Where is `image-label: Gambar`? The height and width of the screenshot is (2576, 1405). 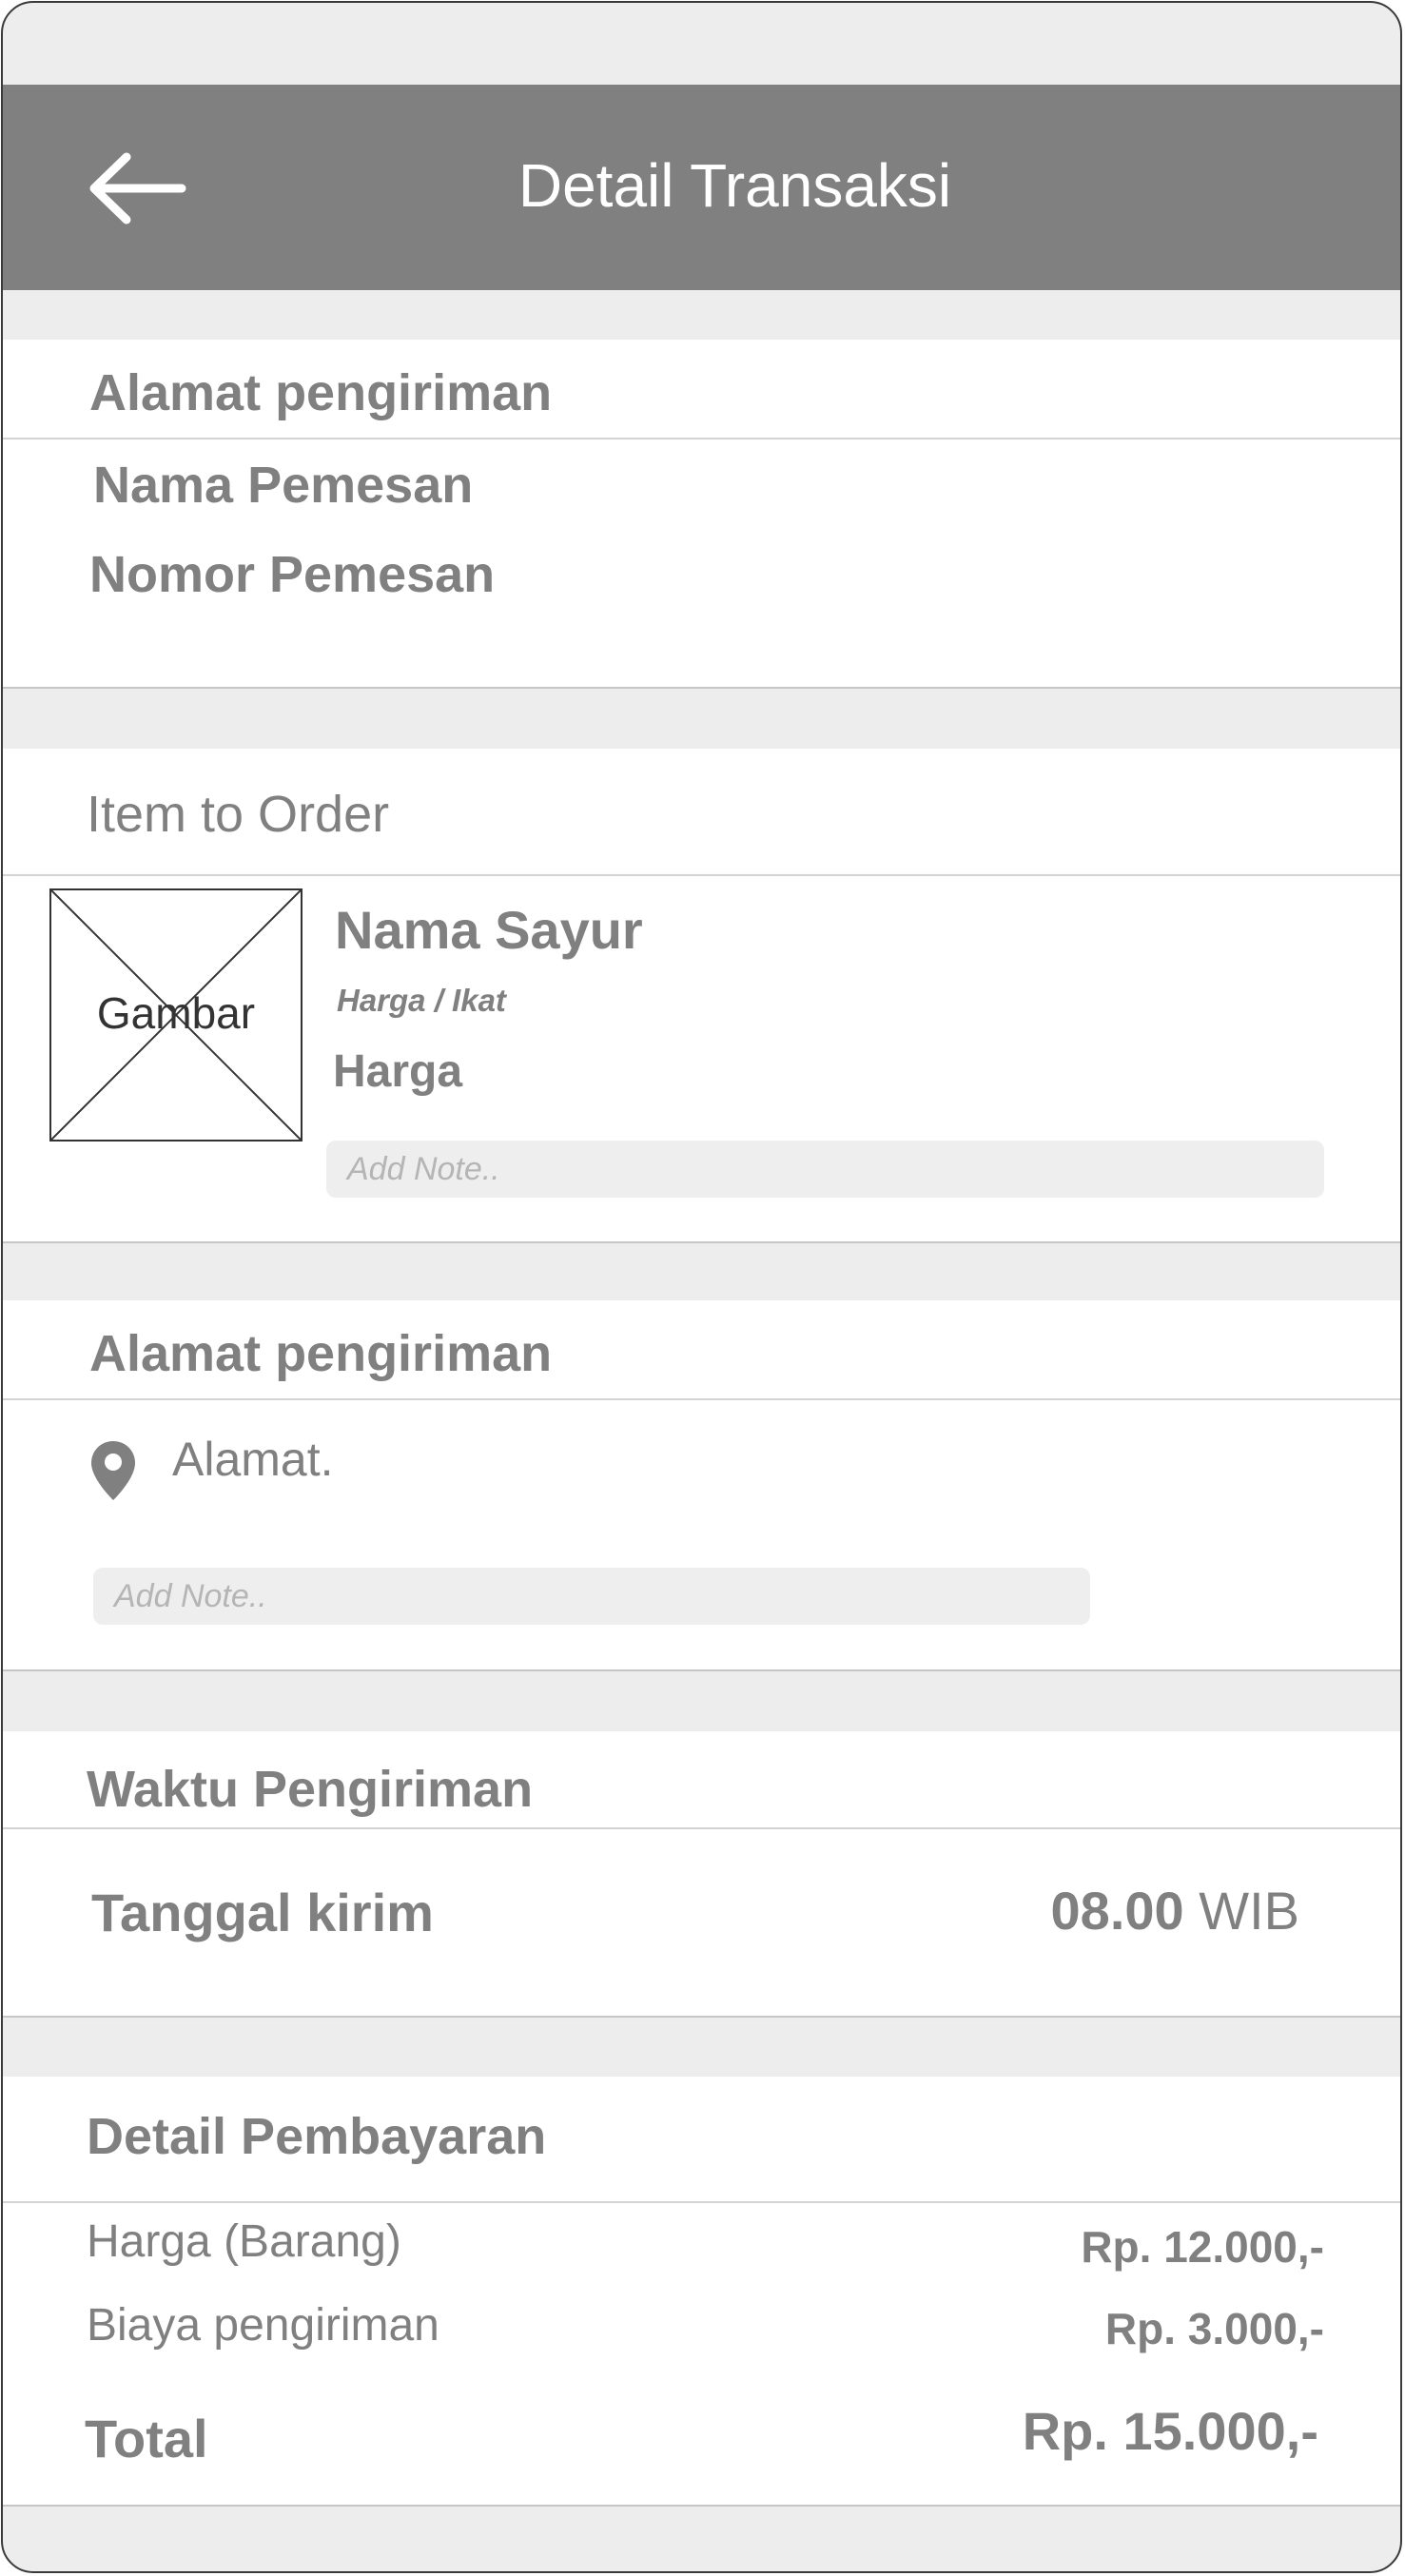
image-label: Gambar is located at coordinates (176, 1013).